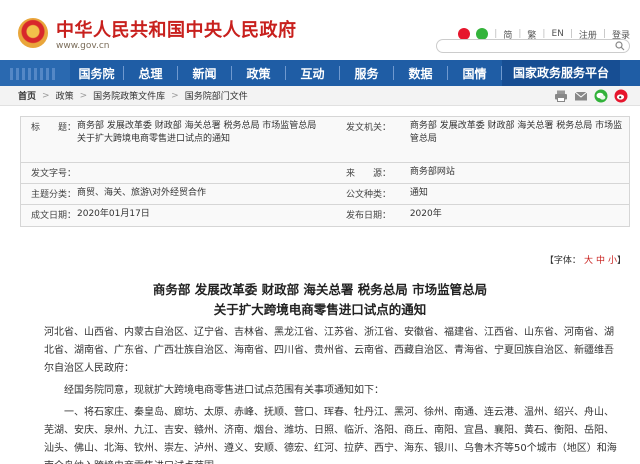 This screenshot has height=464, width=640. I want to click on published-date-label: 发布日期：, so click(369, 216).